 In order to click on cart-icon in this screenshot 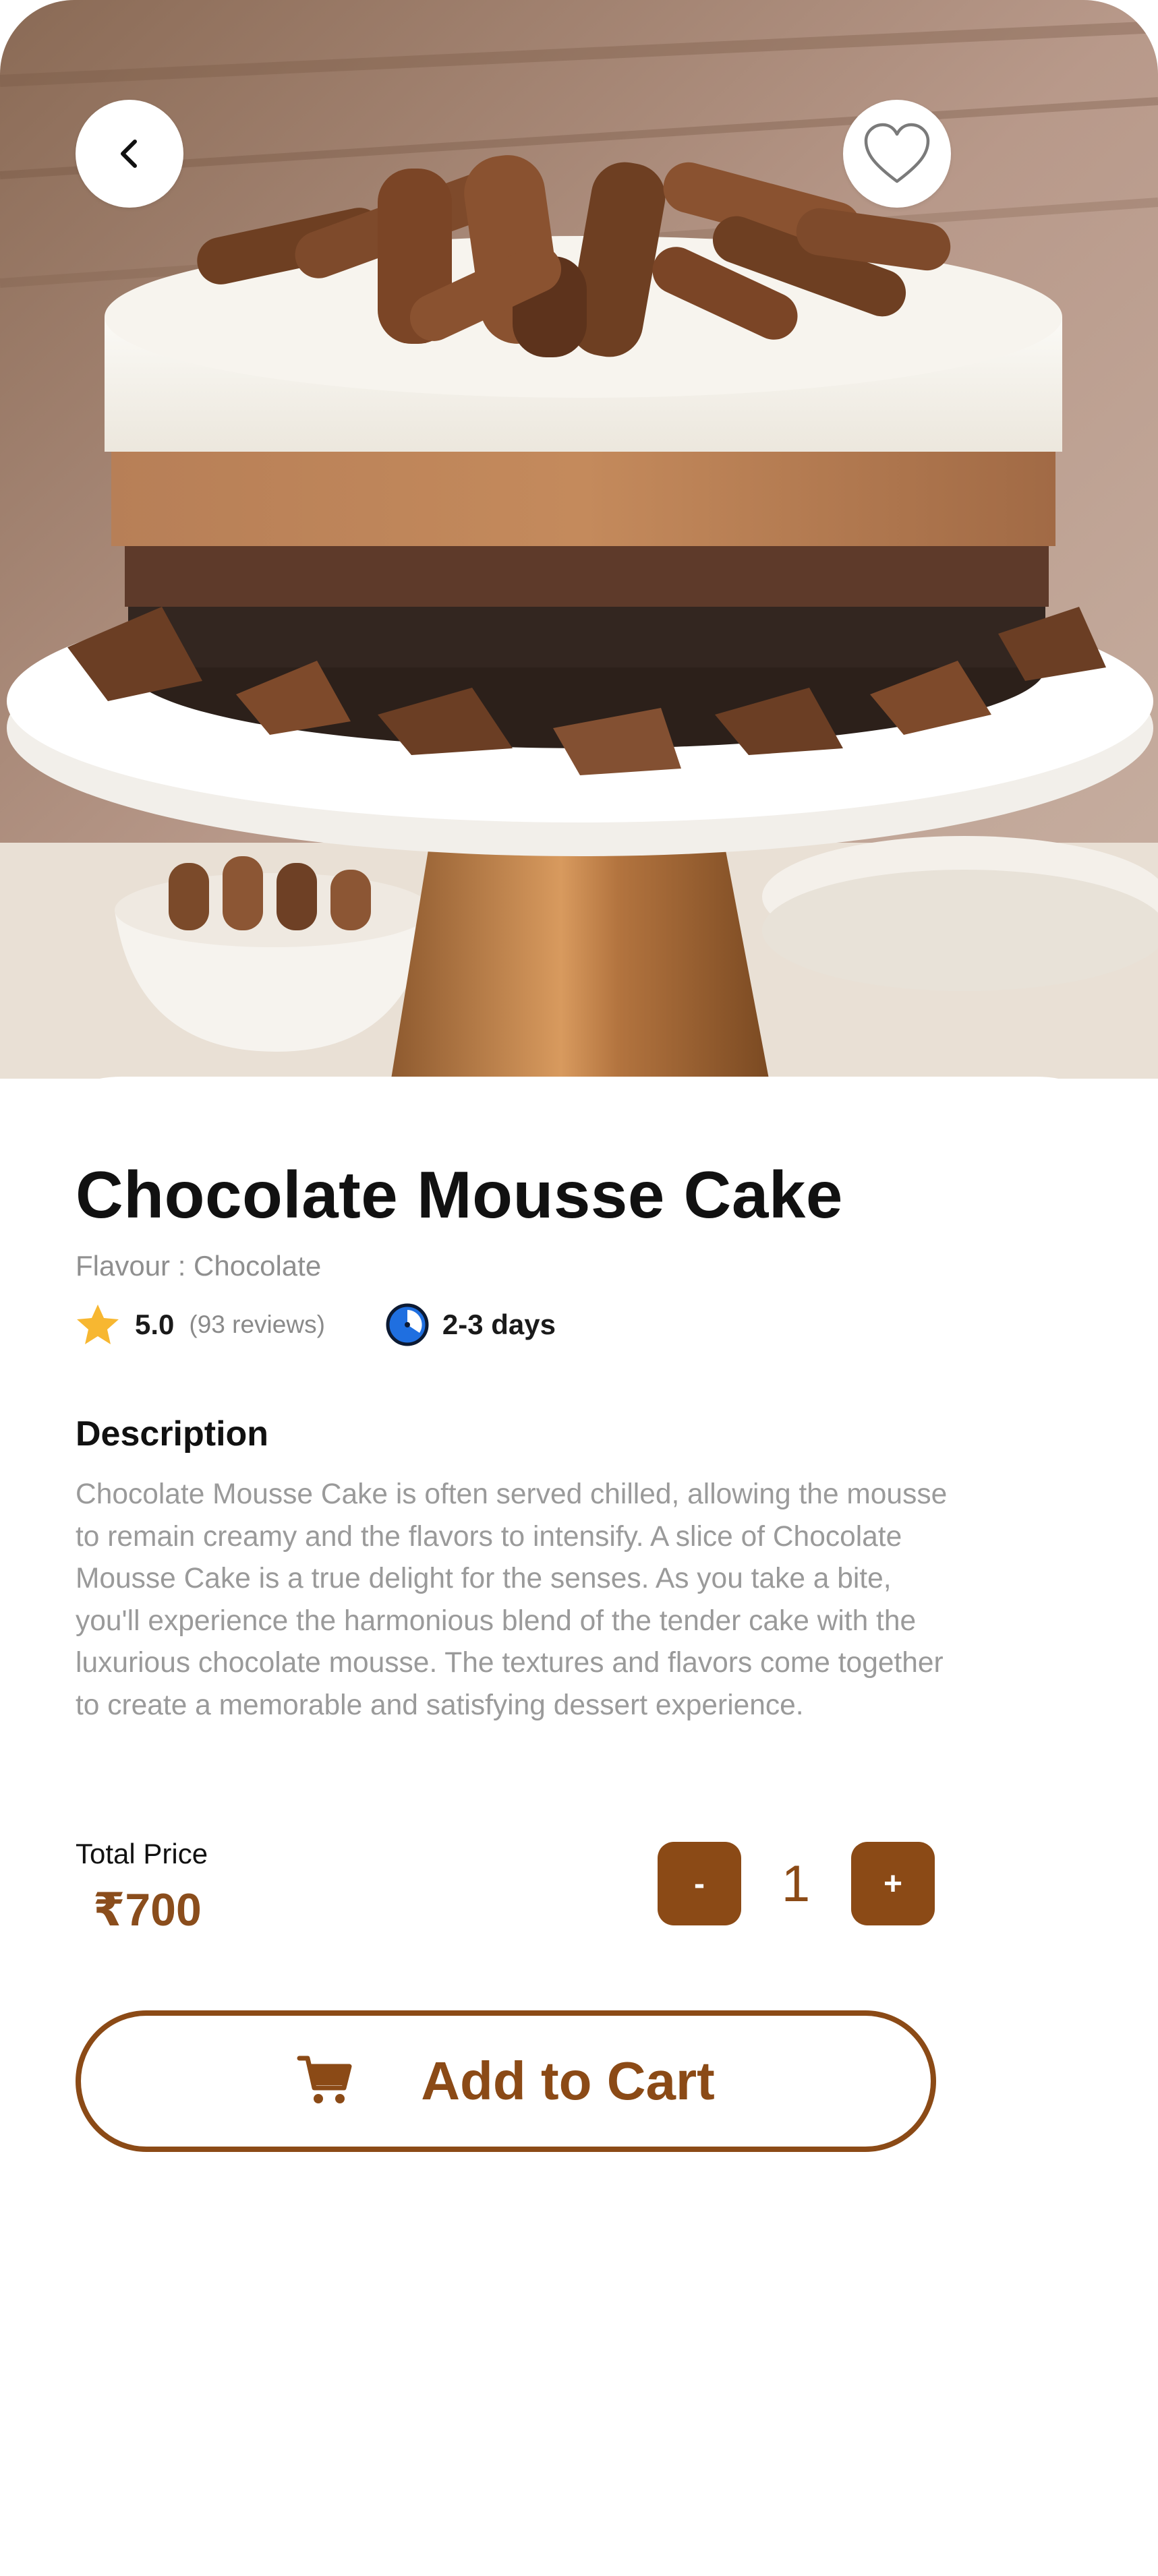, I will do `click(325, 2081)`.